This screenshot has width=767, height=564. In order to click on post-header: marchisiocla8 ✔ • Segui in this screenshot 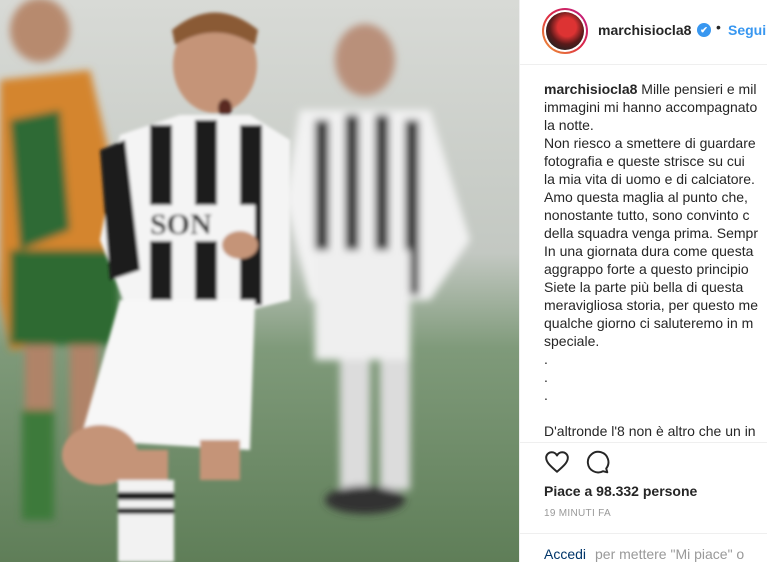, I will do `click(643, 32)`.